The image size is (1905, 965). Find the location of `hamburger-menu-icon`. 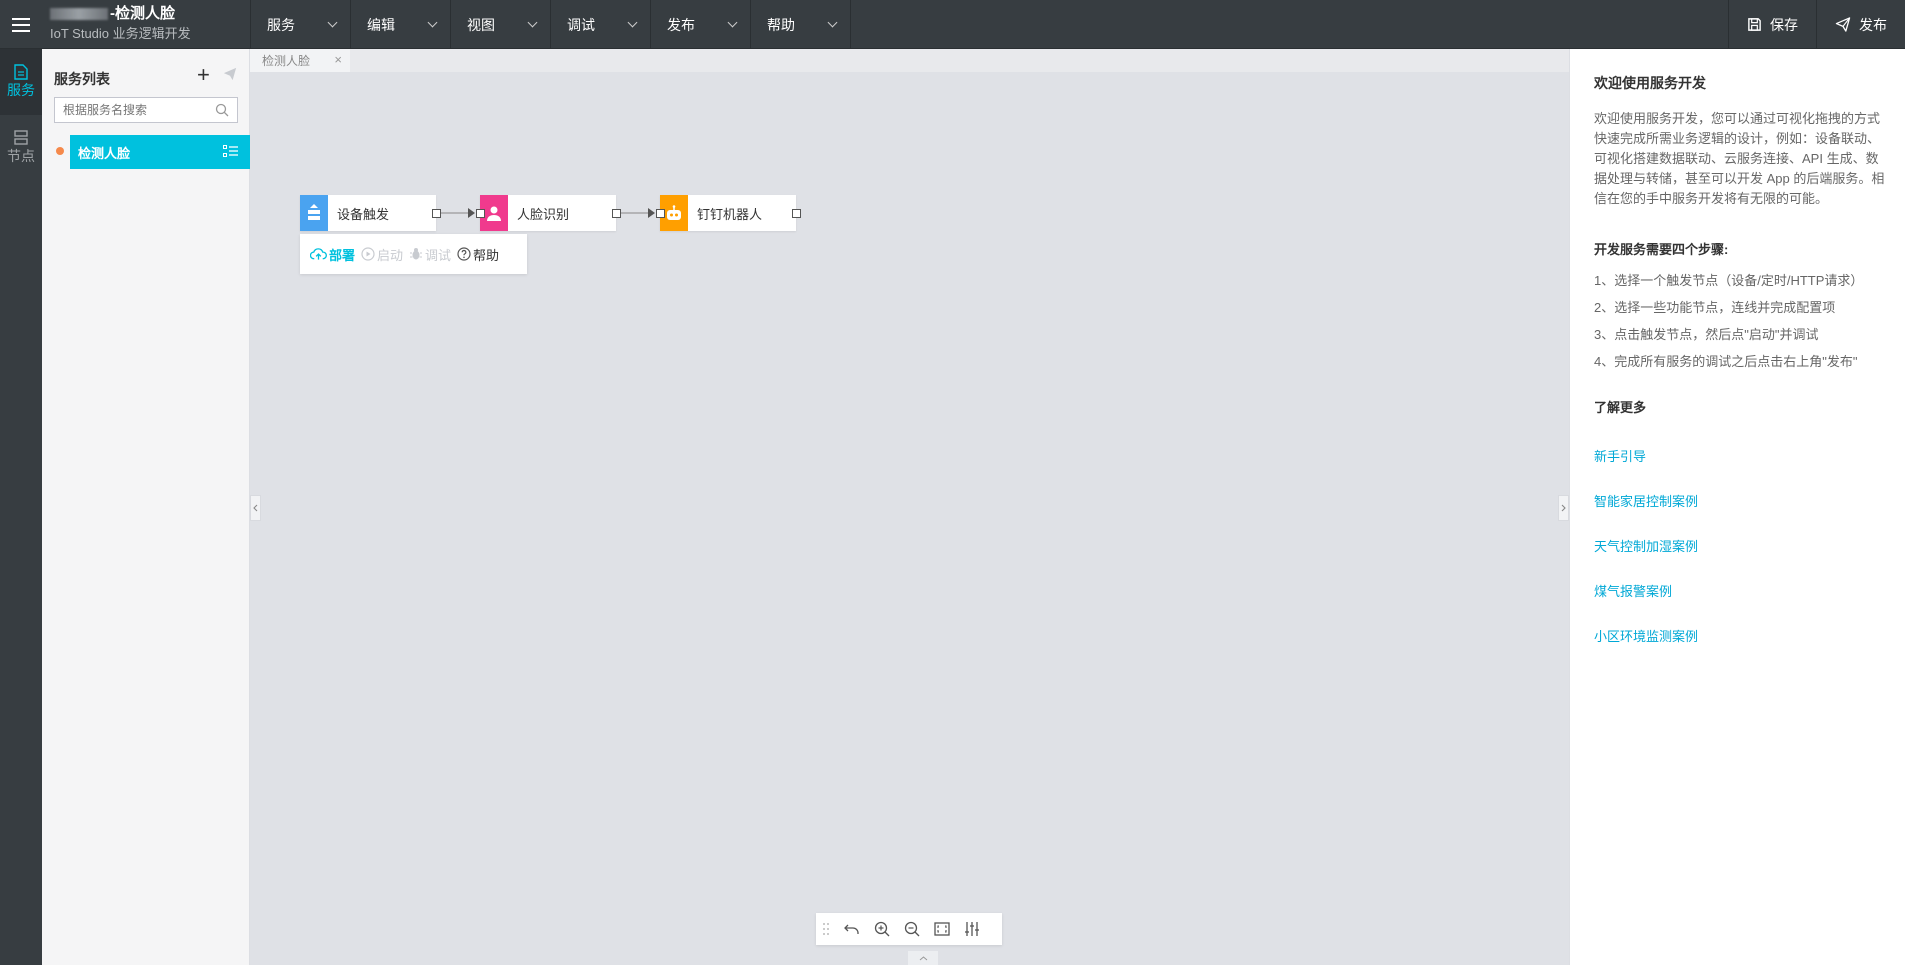

hamburger-menu-icon is located at coordinates (21, 24).